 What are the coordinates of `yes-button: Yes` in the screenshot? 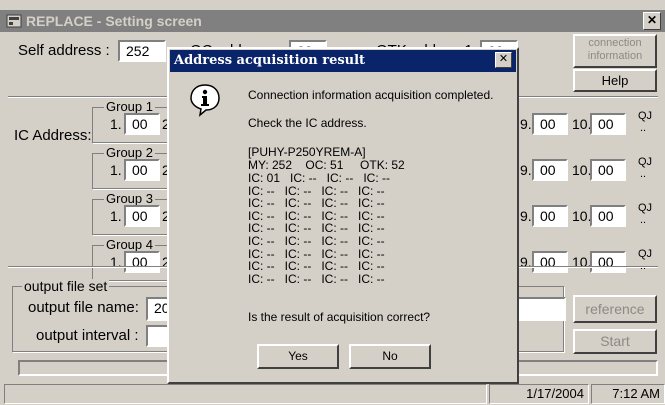 It's located at (298, 356).